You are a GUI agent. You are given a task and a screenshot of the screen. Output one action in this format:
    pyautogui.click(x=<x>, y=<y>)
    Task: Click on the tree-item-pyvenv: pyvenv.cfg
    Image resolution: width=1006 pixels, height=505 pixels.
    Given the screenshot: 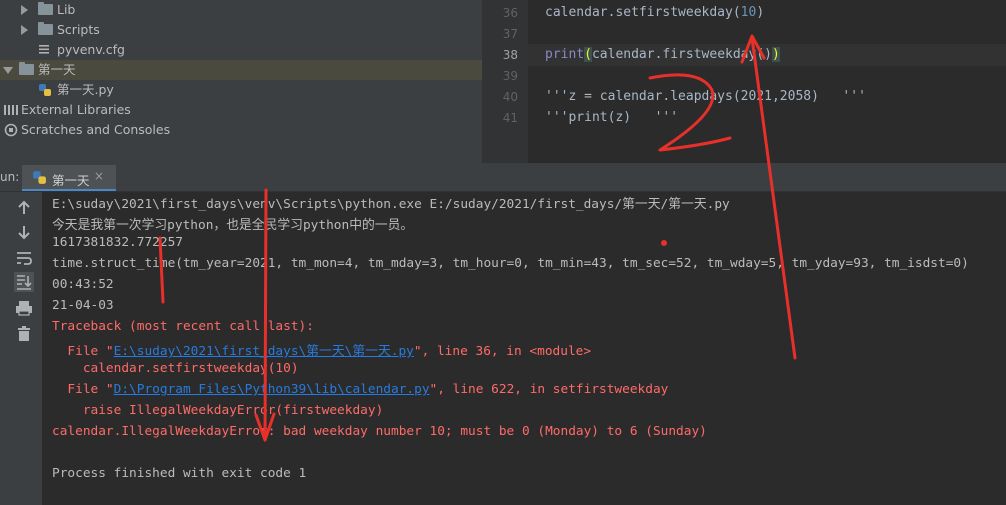 What is the action you would take?
    pyautogui.click(x=241, y=50)
    